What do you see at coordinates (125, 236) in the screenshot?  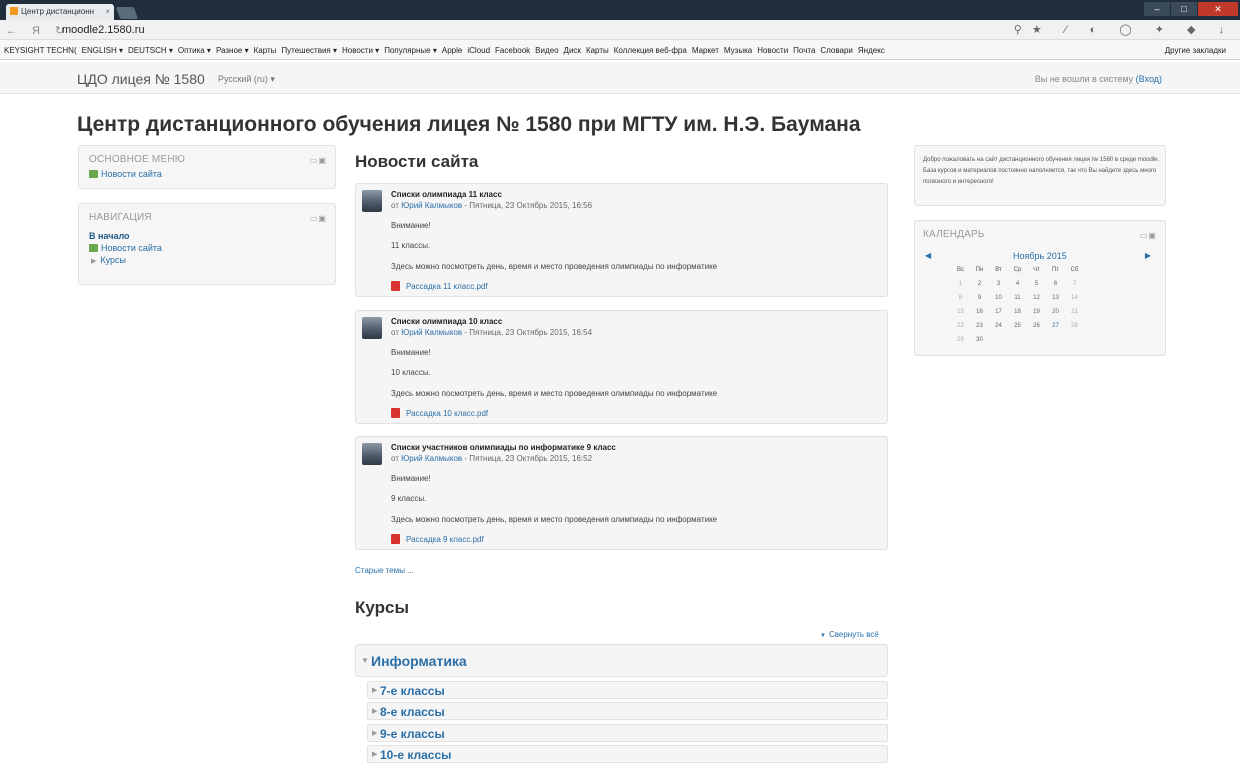 I see `nav-home-link: В начало` at bounding box center [125, 236].